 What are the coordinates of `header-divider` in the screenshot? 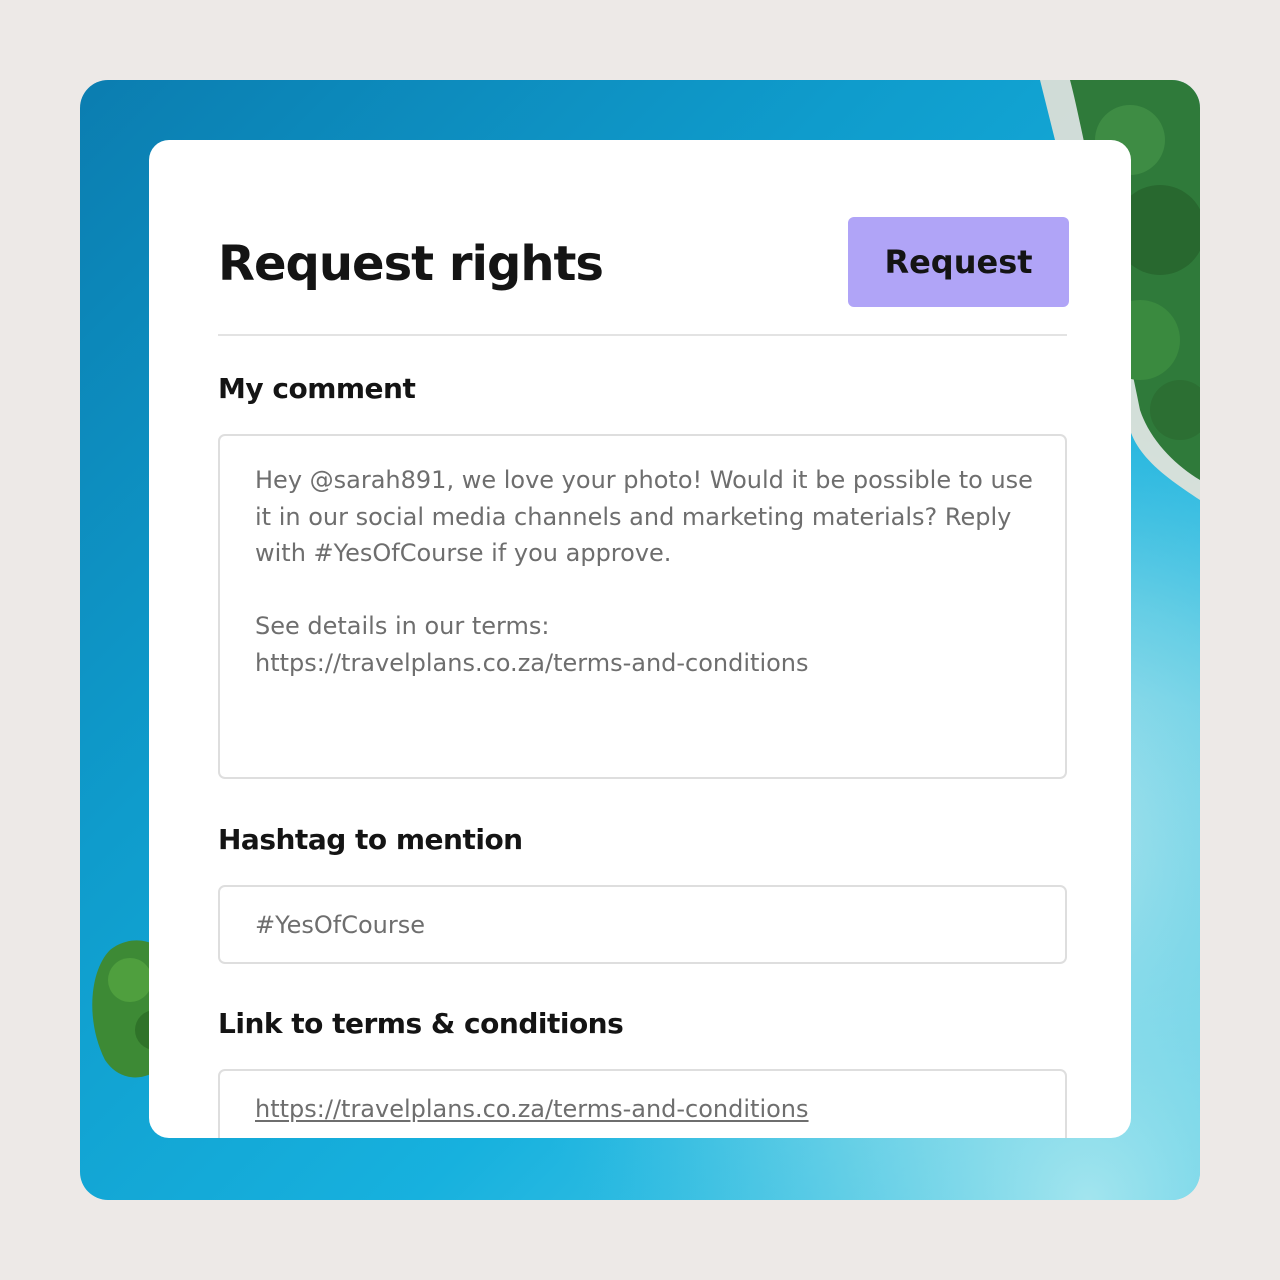 It's located at (642, 335).